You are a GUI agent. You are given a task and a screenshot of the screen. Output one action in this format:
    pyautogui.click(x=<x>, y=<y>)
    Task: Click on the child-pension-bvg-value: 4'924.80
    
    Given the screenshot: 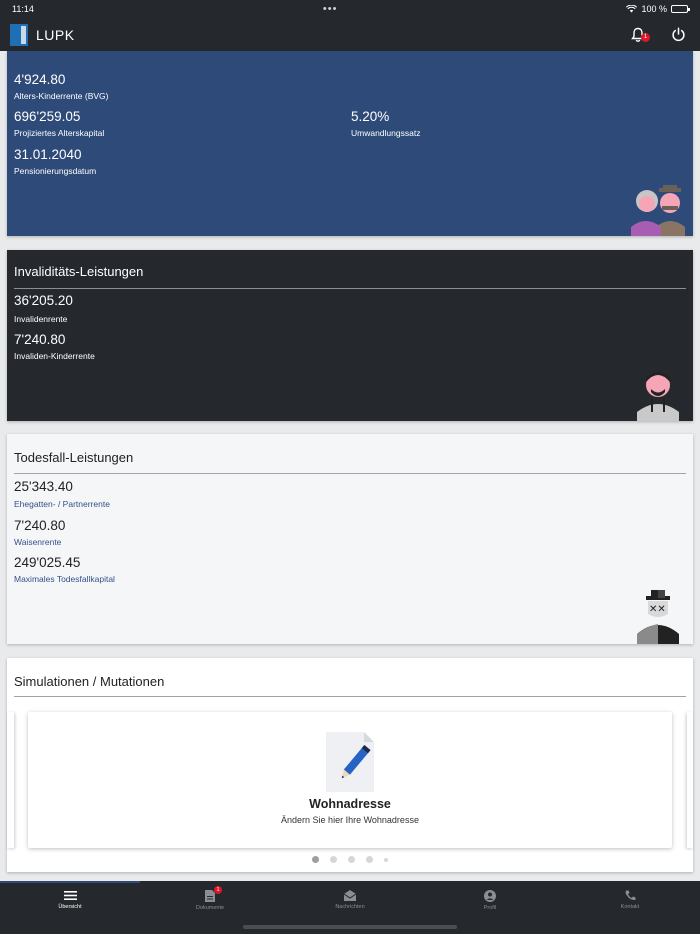 What is the action you would take?
    pyautogui.click(x=40, y=79)
    